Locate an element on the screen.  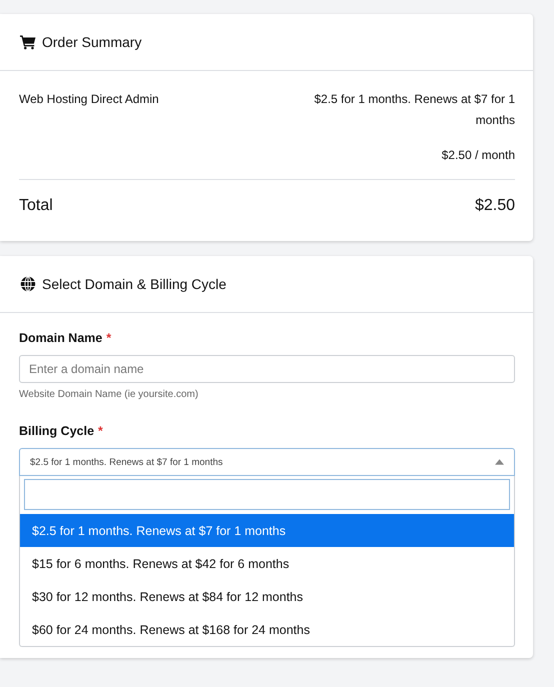
product-name: Web Hosting Direct Admin is located at coordinates (89, 99).